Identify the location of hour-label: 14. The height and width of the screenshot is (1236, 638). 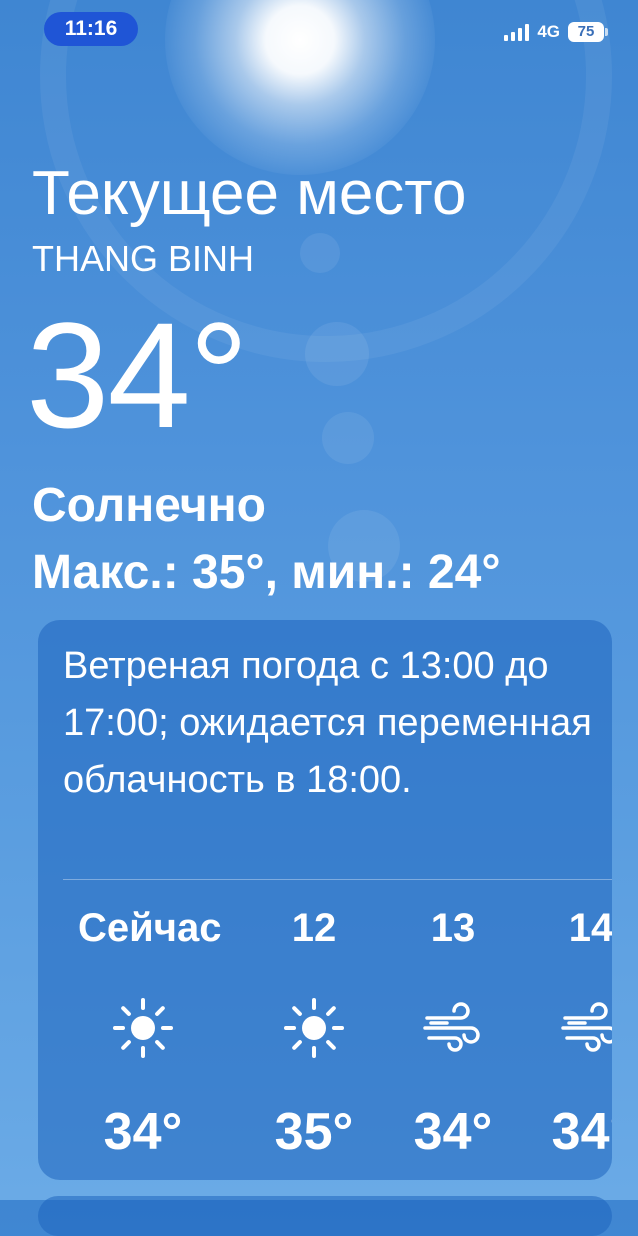
(590, 928).